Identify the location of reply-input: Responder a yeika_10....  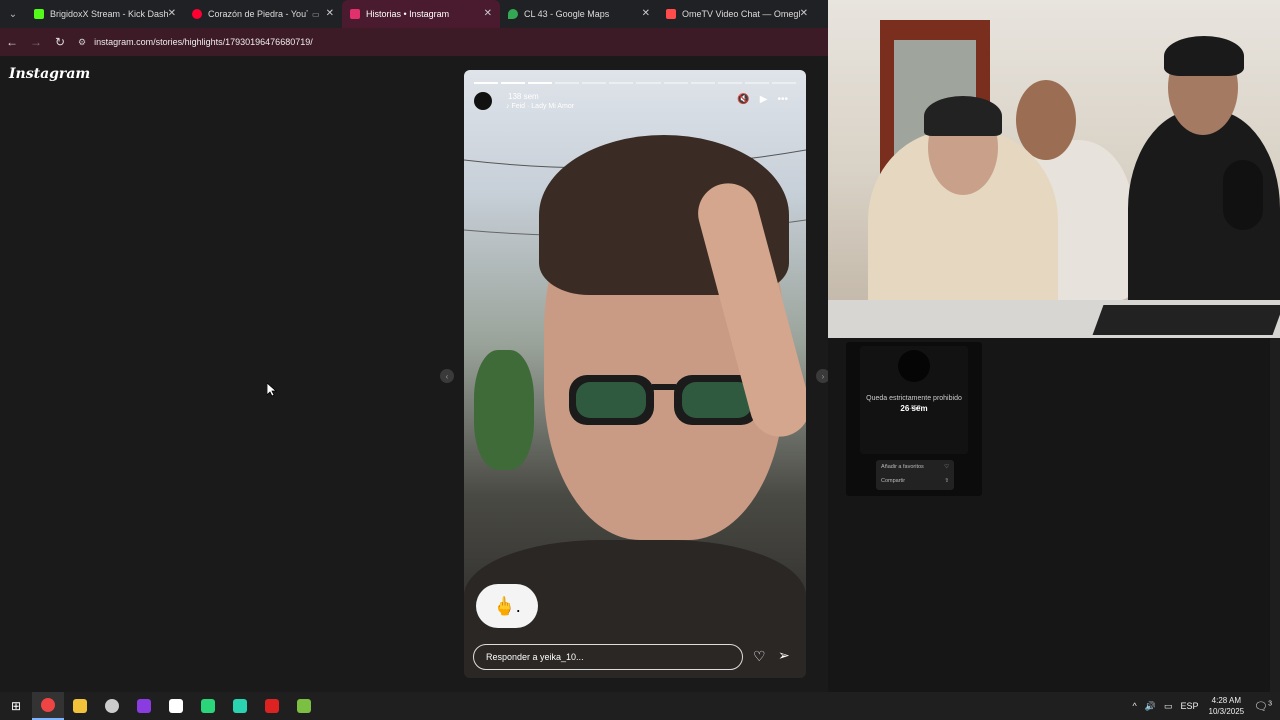
(608, 657).